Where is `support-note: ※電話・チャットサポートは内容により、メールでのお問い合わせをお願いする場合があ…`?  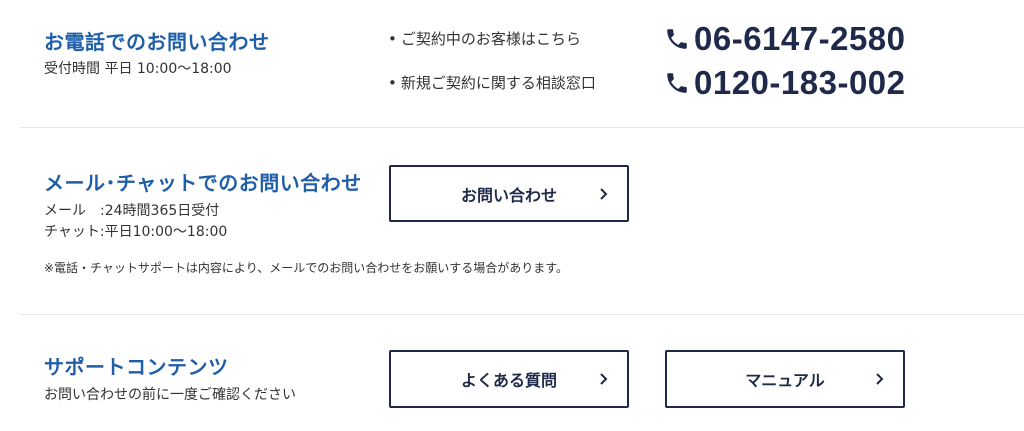
support-note: ※電話・チャットサポートは内容により、メールでのお問い合わせをお願いする場合があ… is located at coordinates (306, 268).